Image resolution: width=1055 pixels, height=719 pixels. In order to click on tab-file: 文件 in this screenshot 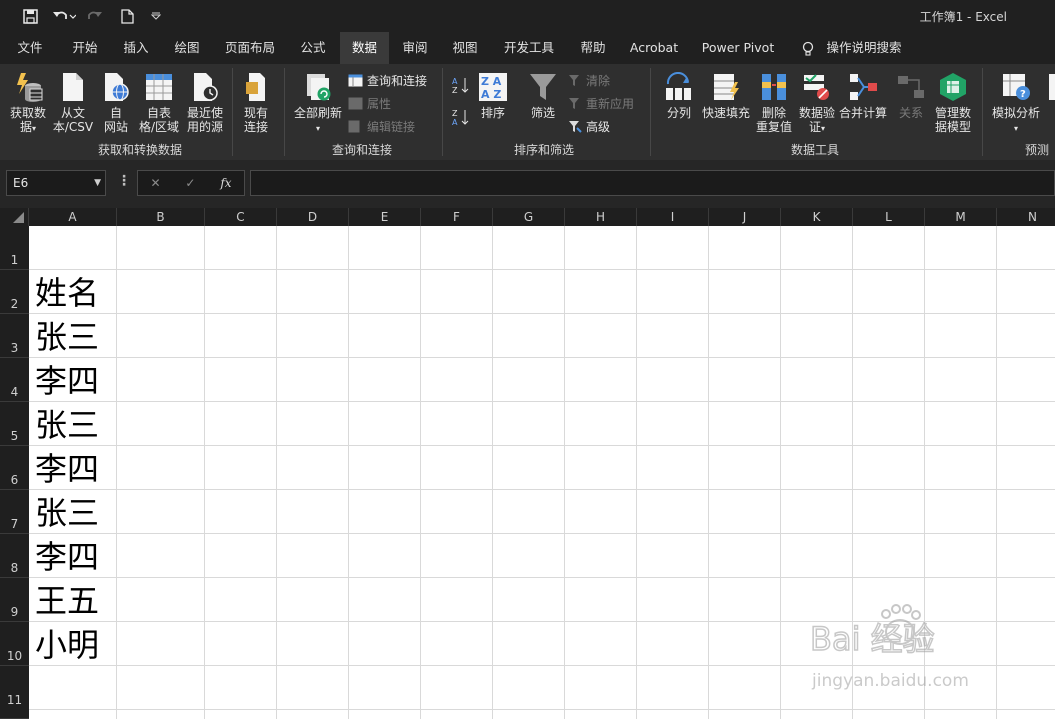, I will do `click(30, 48)`.